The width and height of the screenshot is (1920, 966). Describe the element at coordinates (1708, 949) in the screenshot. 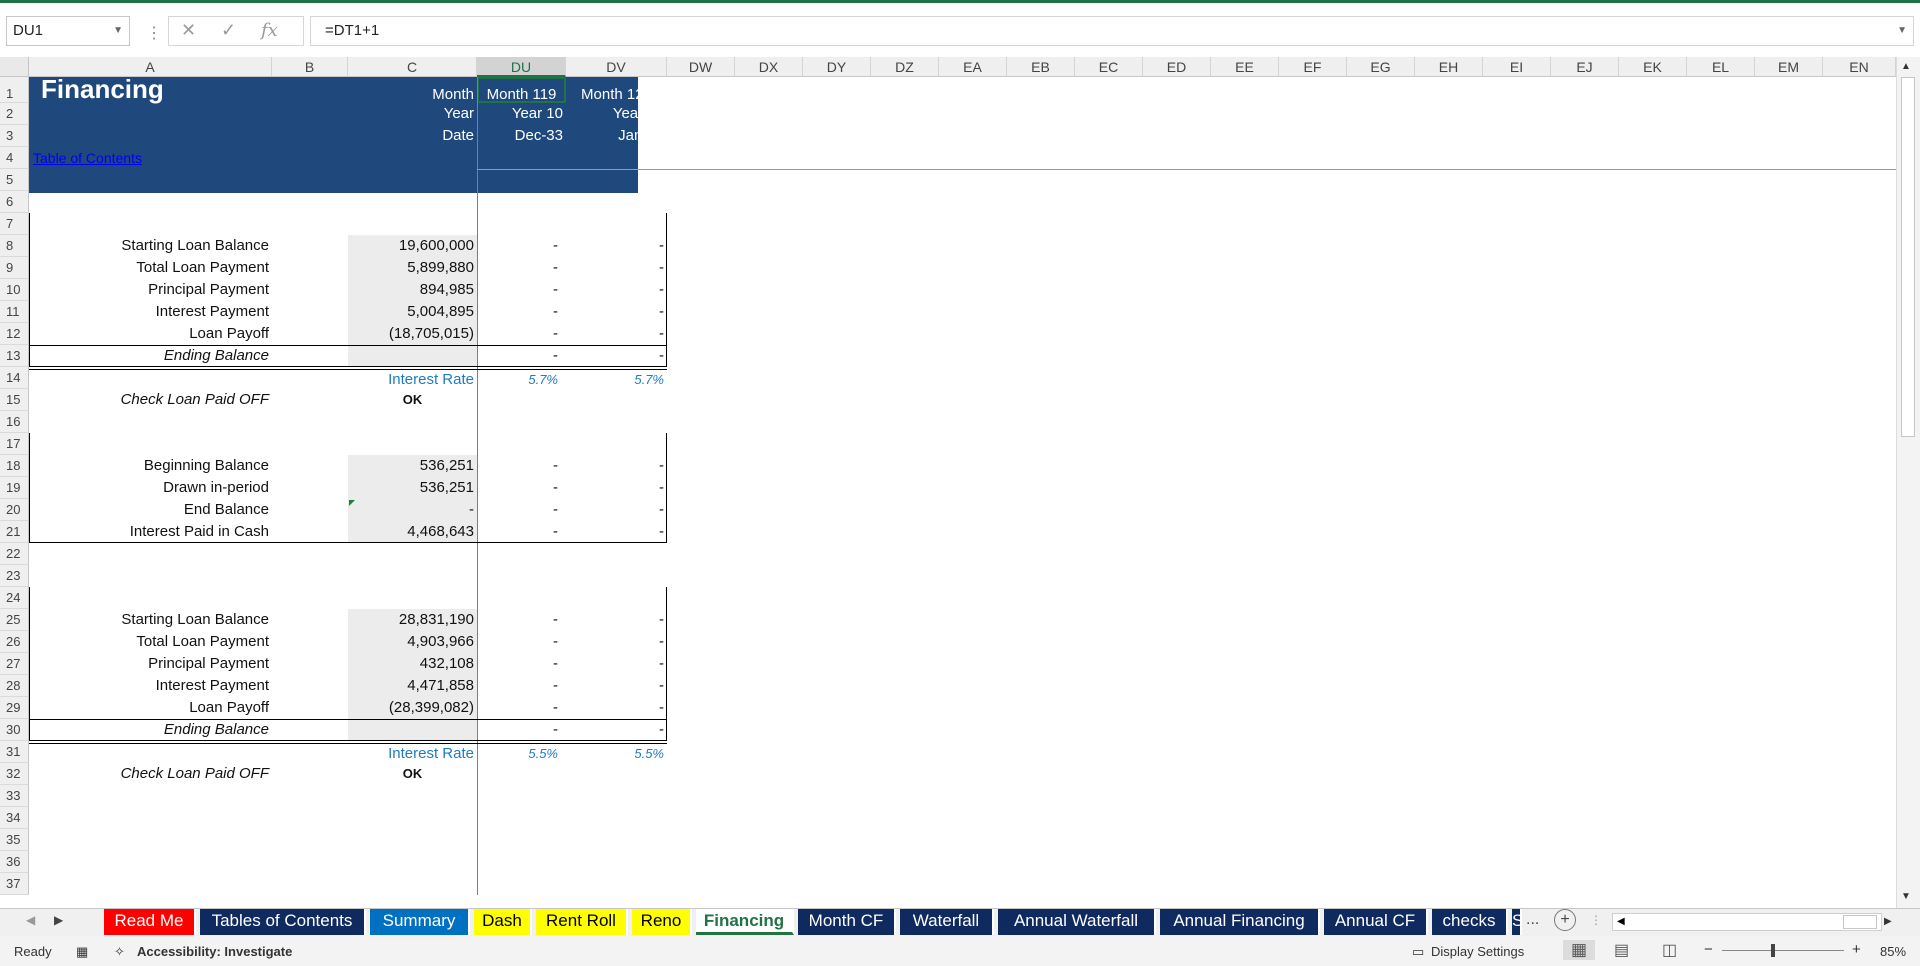

I see `zoom-out-button: −` at that location.